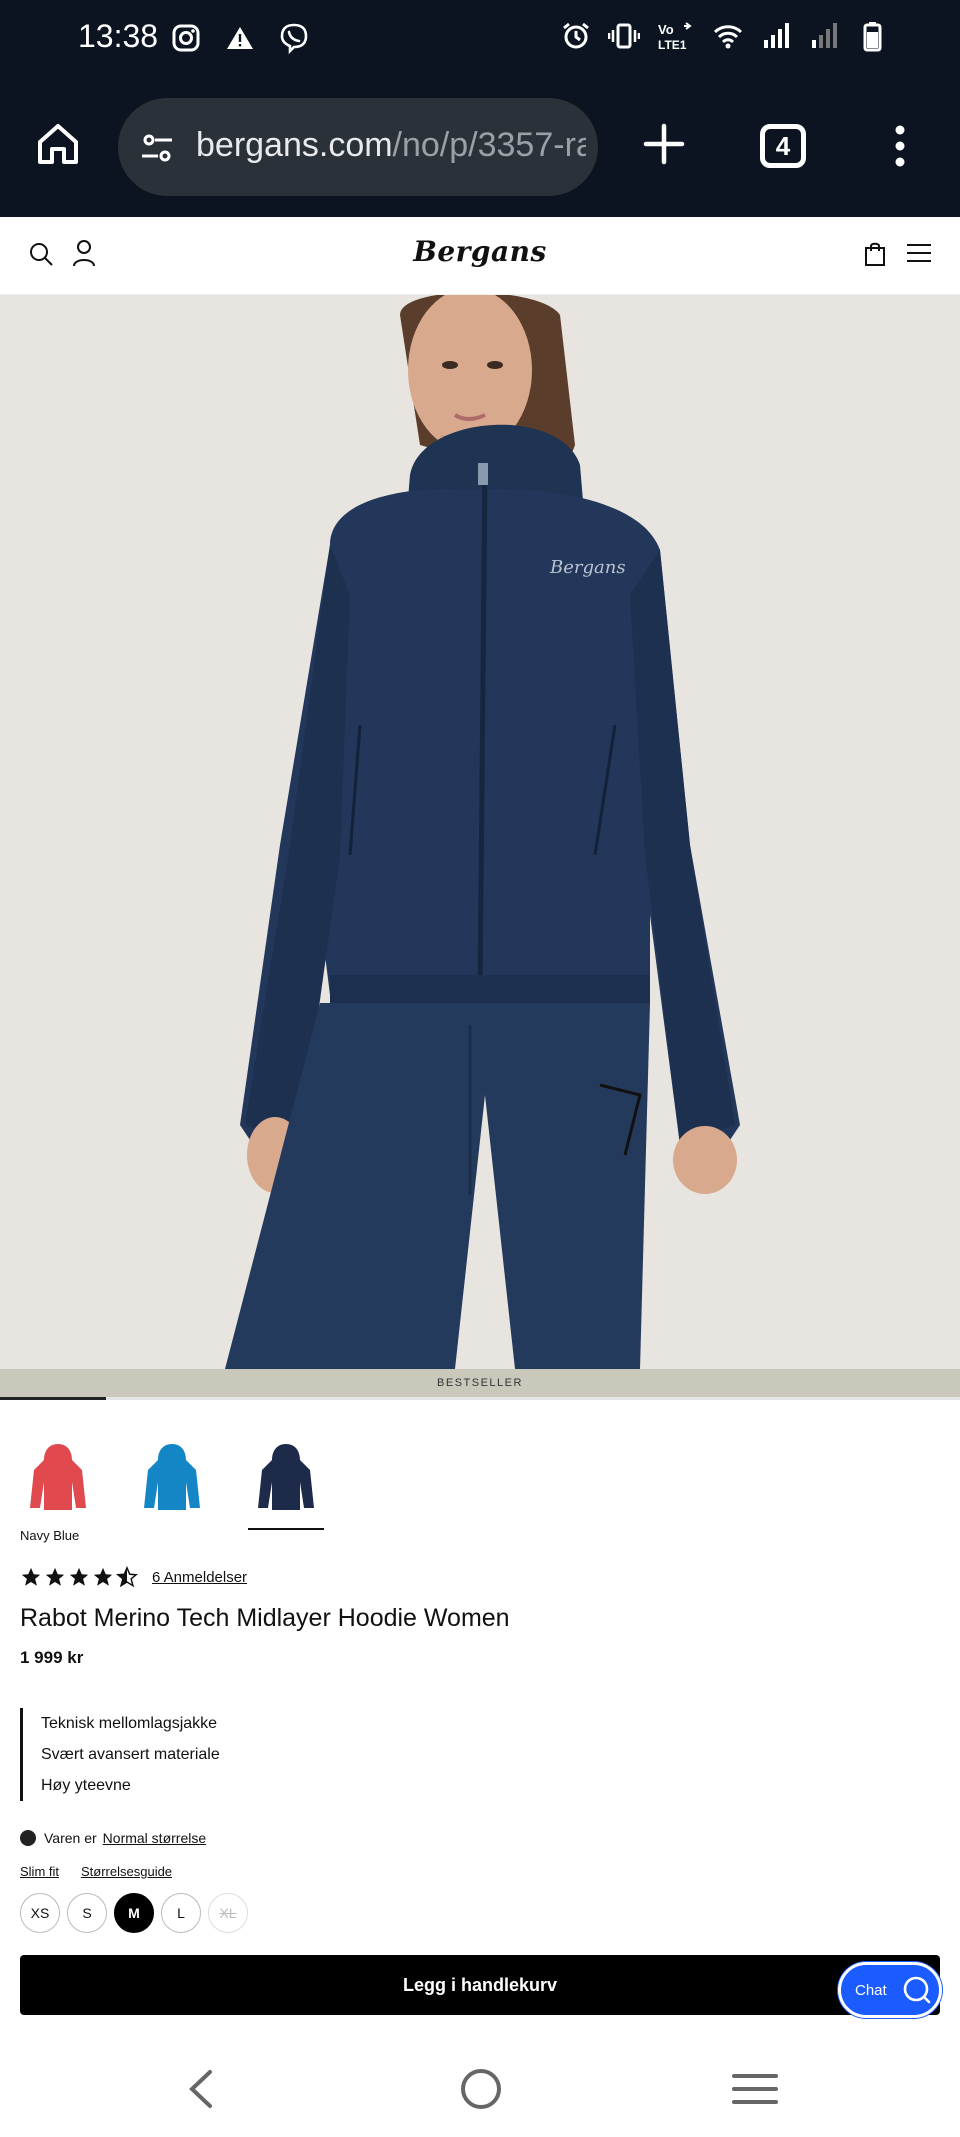  What do you see at coordinates (900, 146) in the screenshot?
I see `more-options-icon` at bounding box center [900, 146].